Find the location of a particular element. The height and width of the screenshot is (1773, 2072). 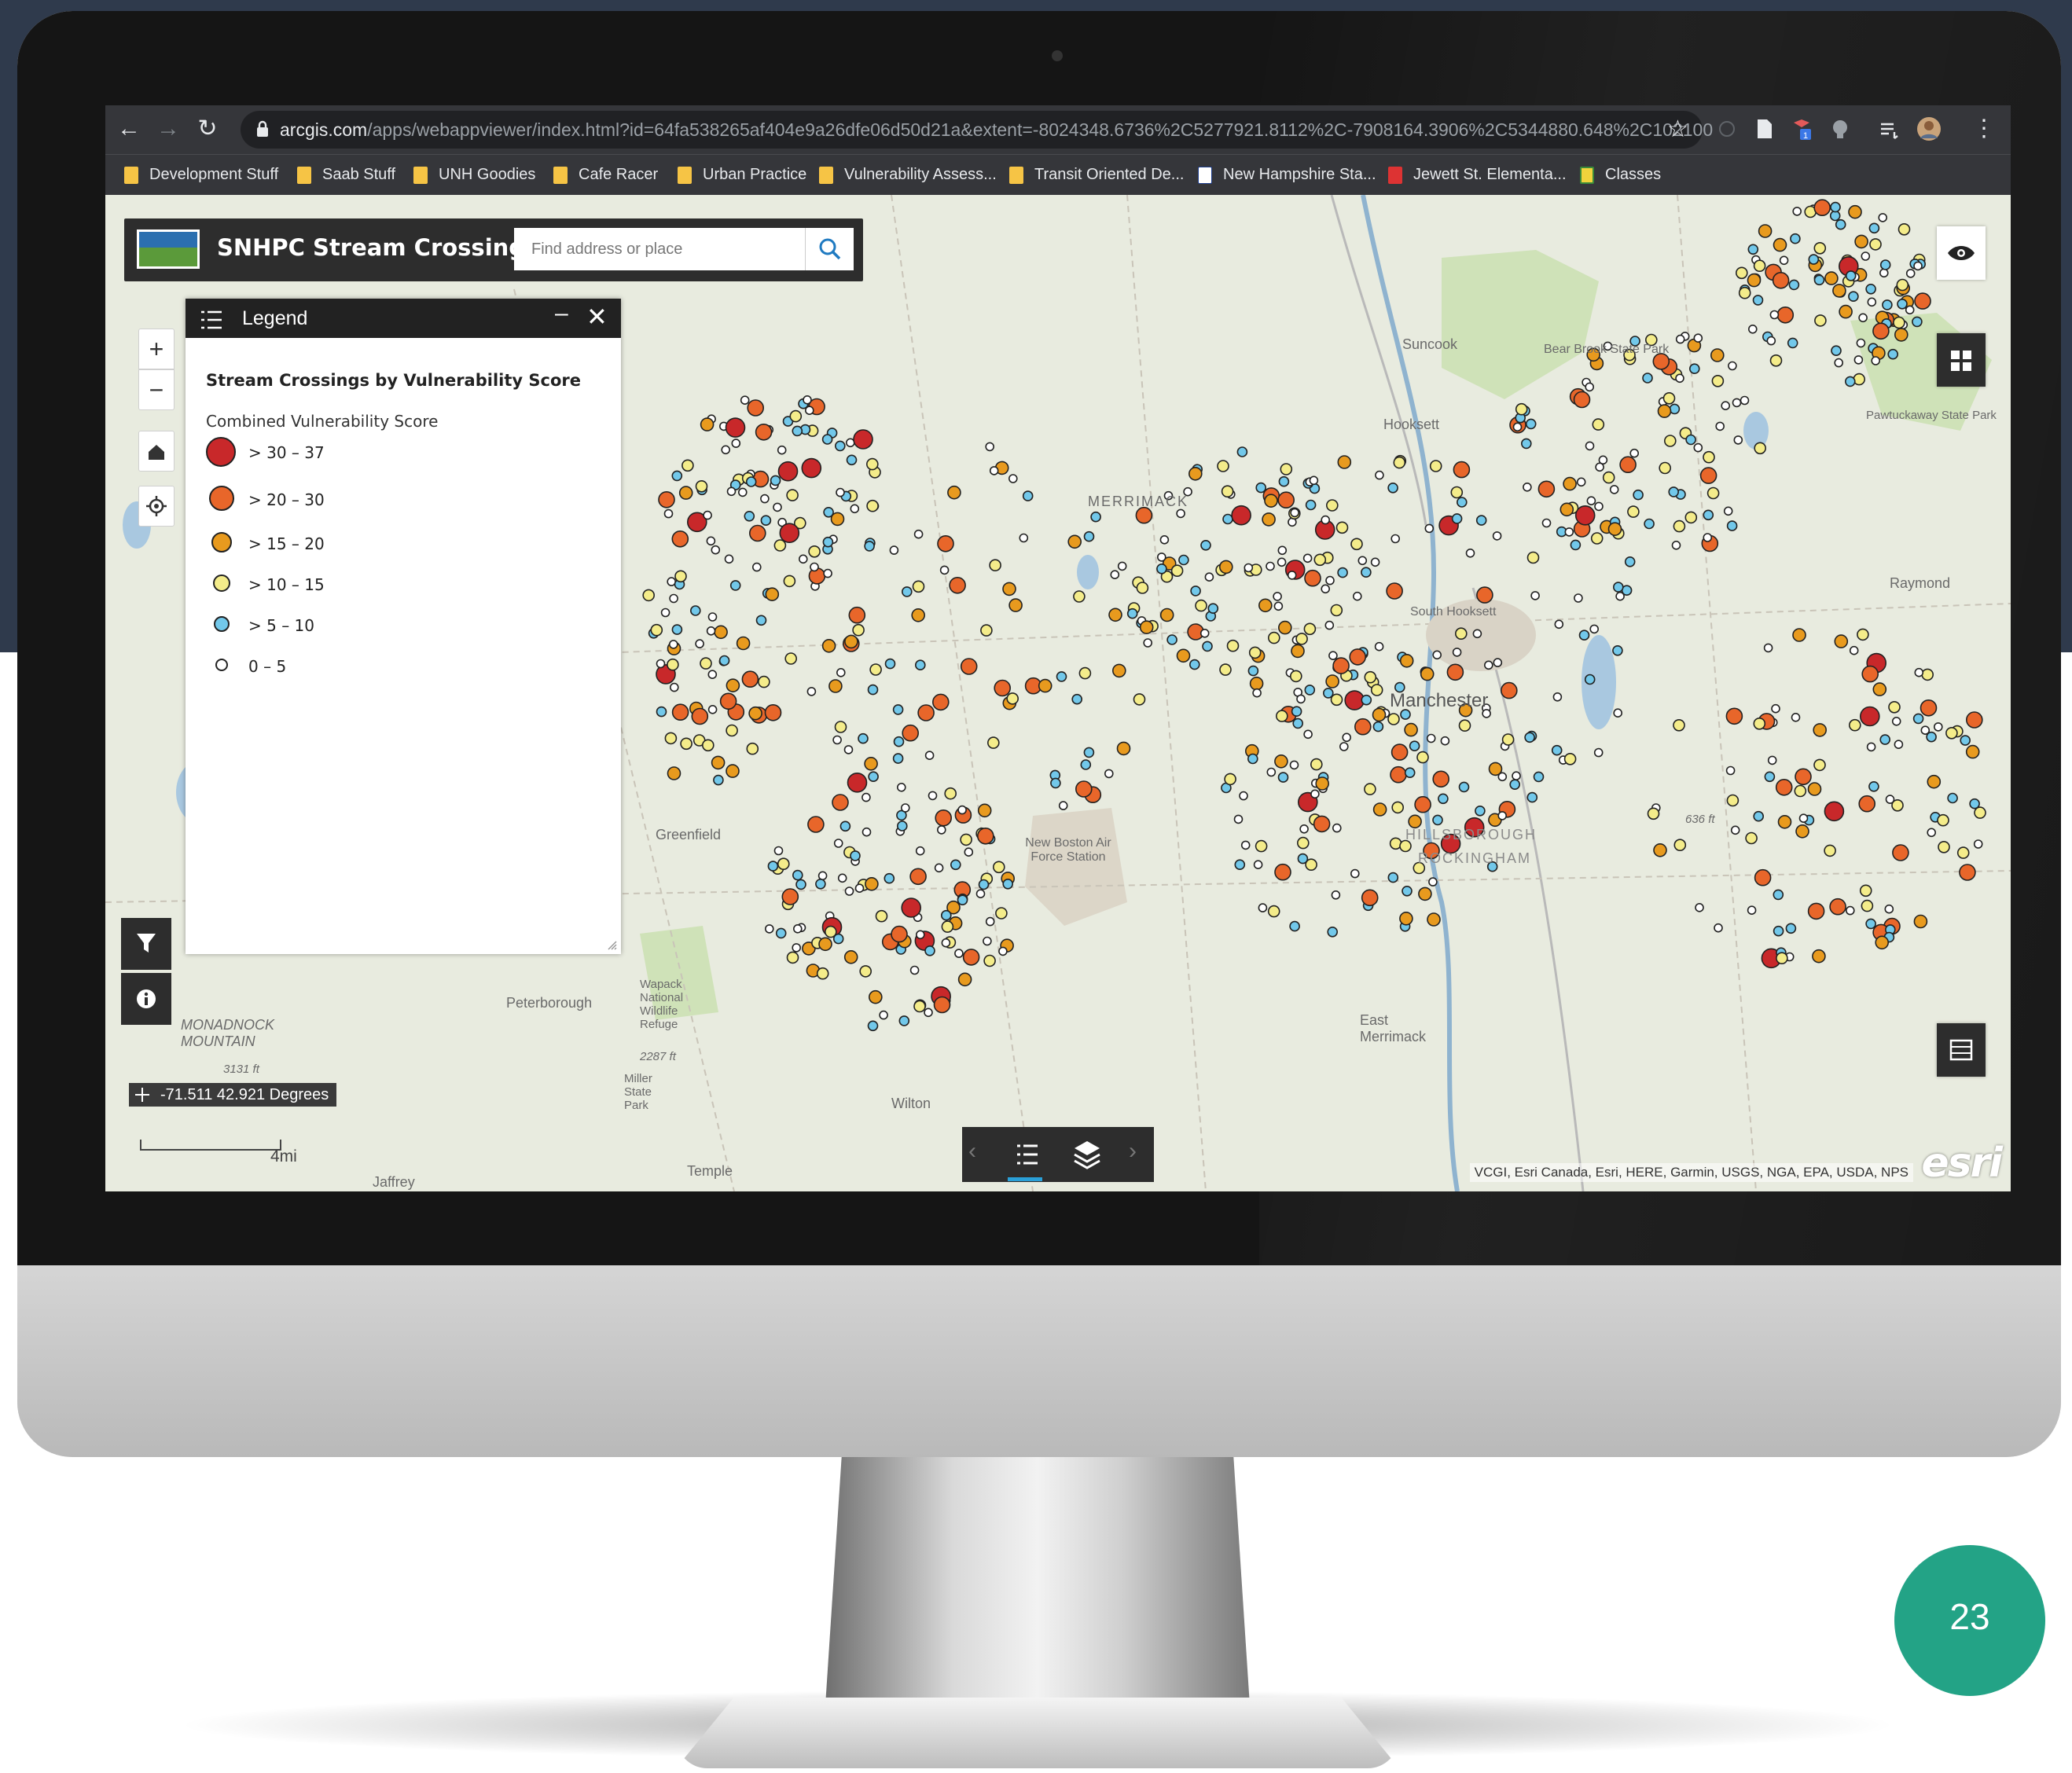

my-location-button is located at coordinates (156, 506).